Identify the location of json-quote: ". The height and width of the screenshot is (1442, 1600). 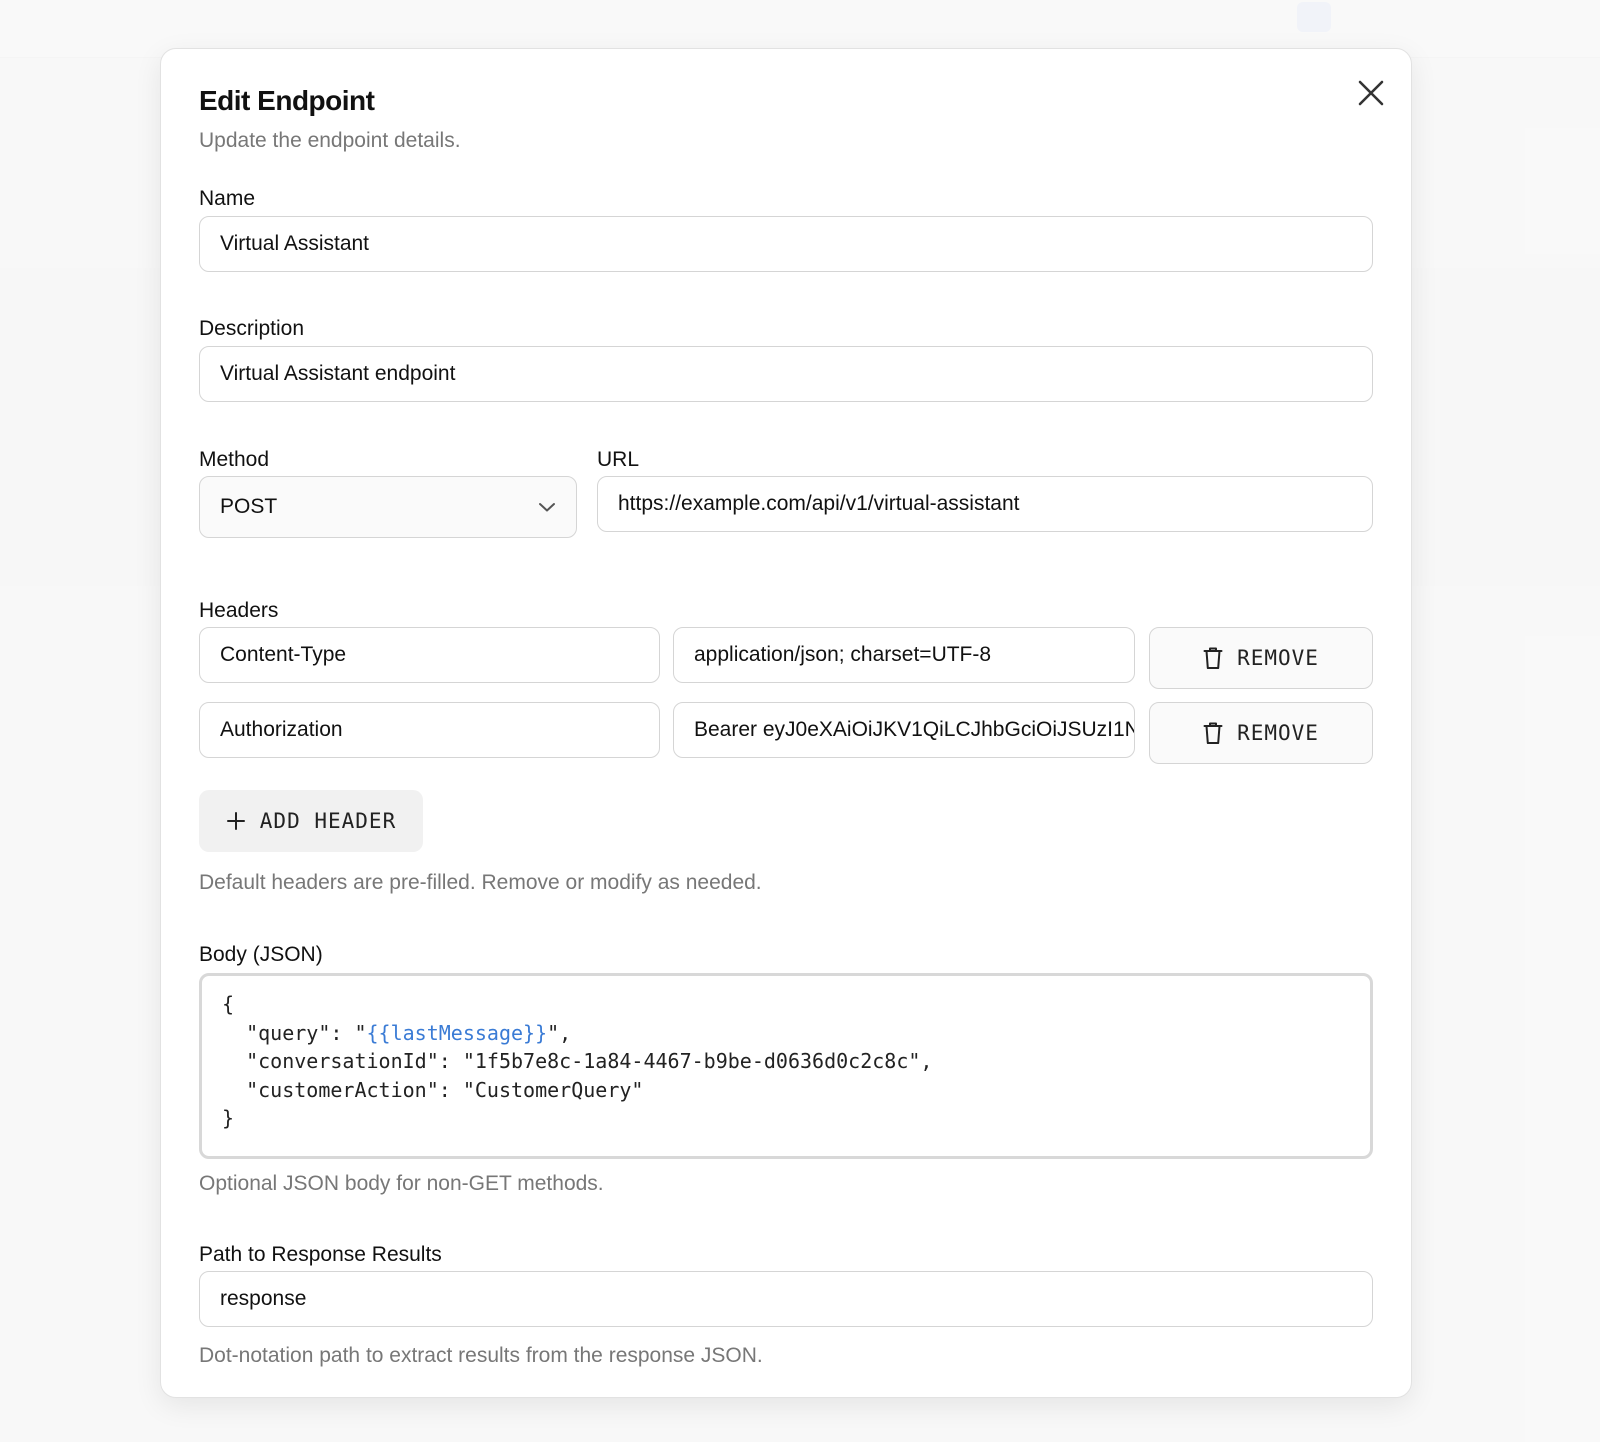
(360, 1032).